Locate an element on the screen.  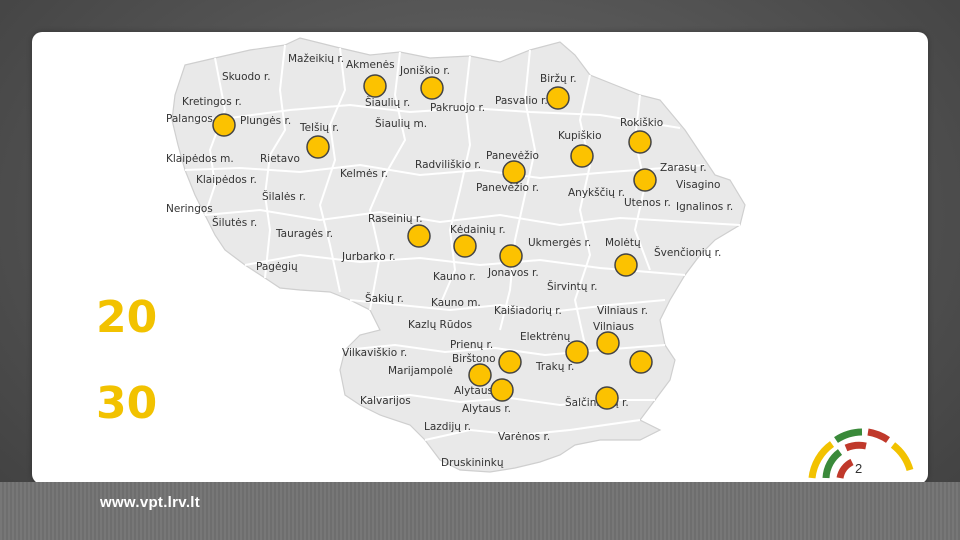
label-radviliskio: Radviliškio r. is located at coordinates (448, 165).